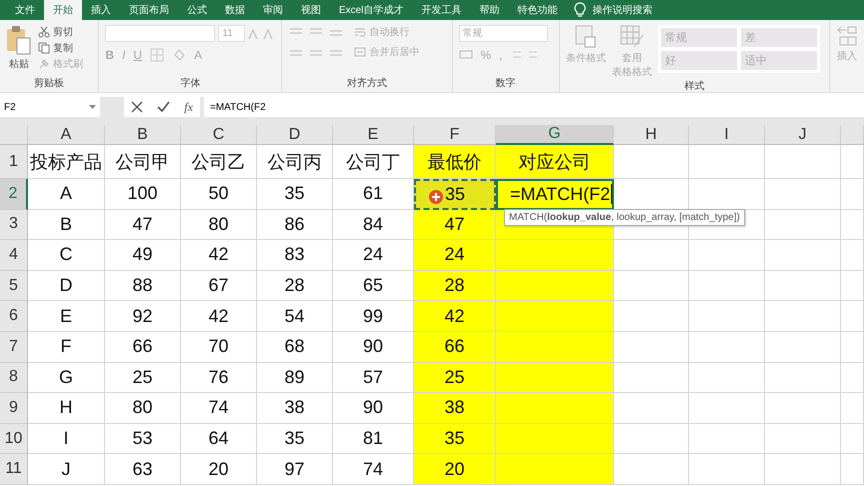 The width and height of the screenshot is (864, 486). I want to click on ribbon-tab: 文件, so click(25, 10).